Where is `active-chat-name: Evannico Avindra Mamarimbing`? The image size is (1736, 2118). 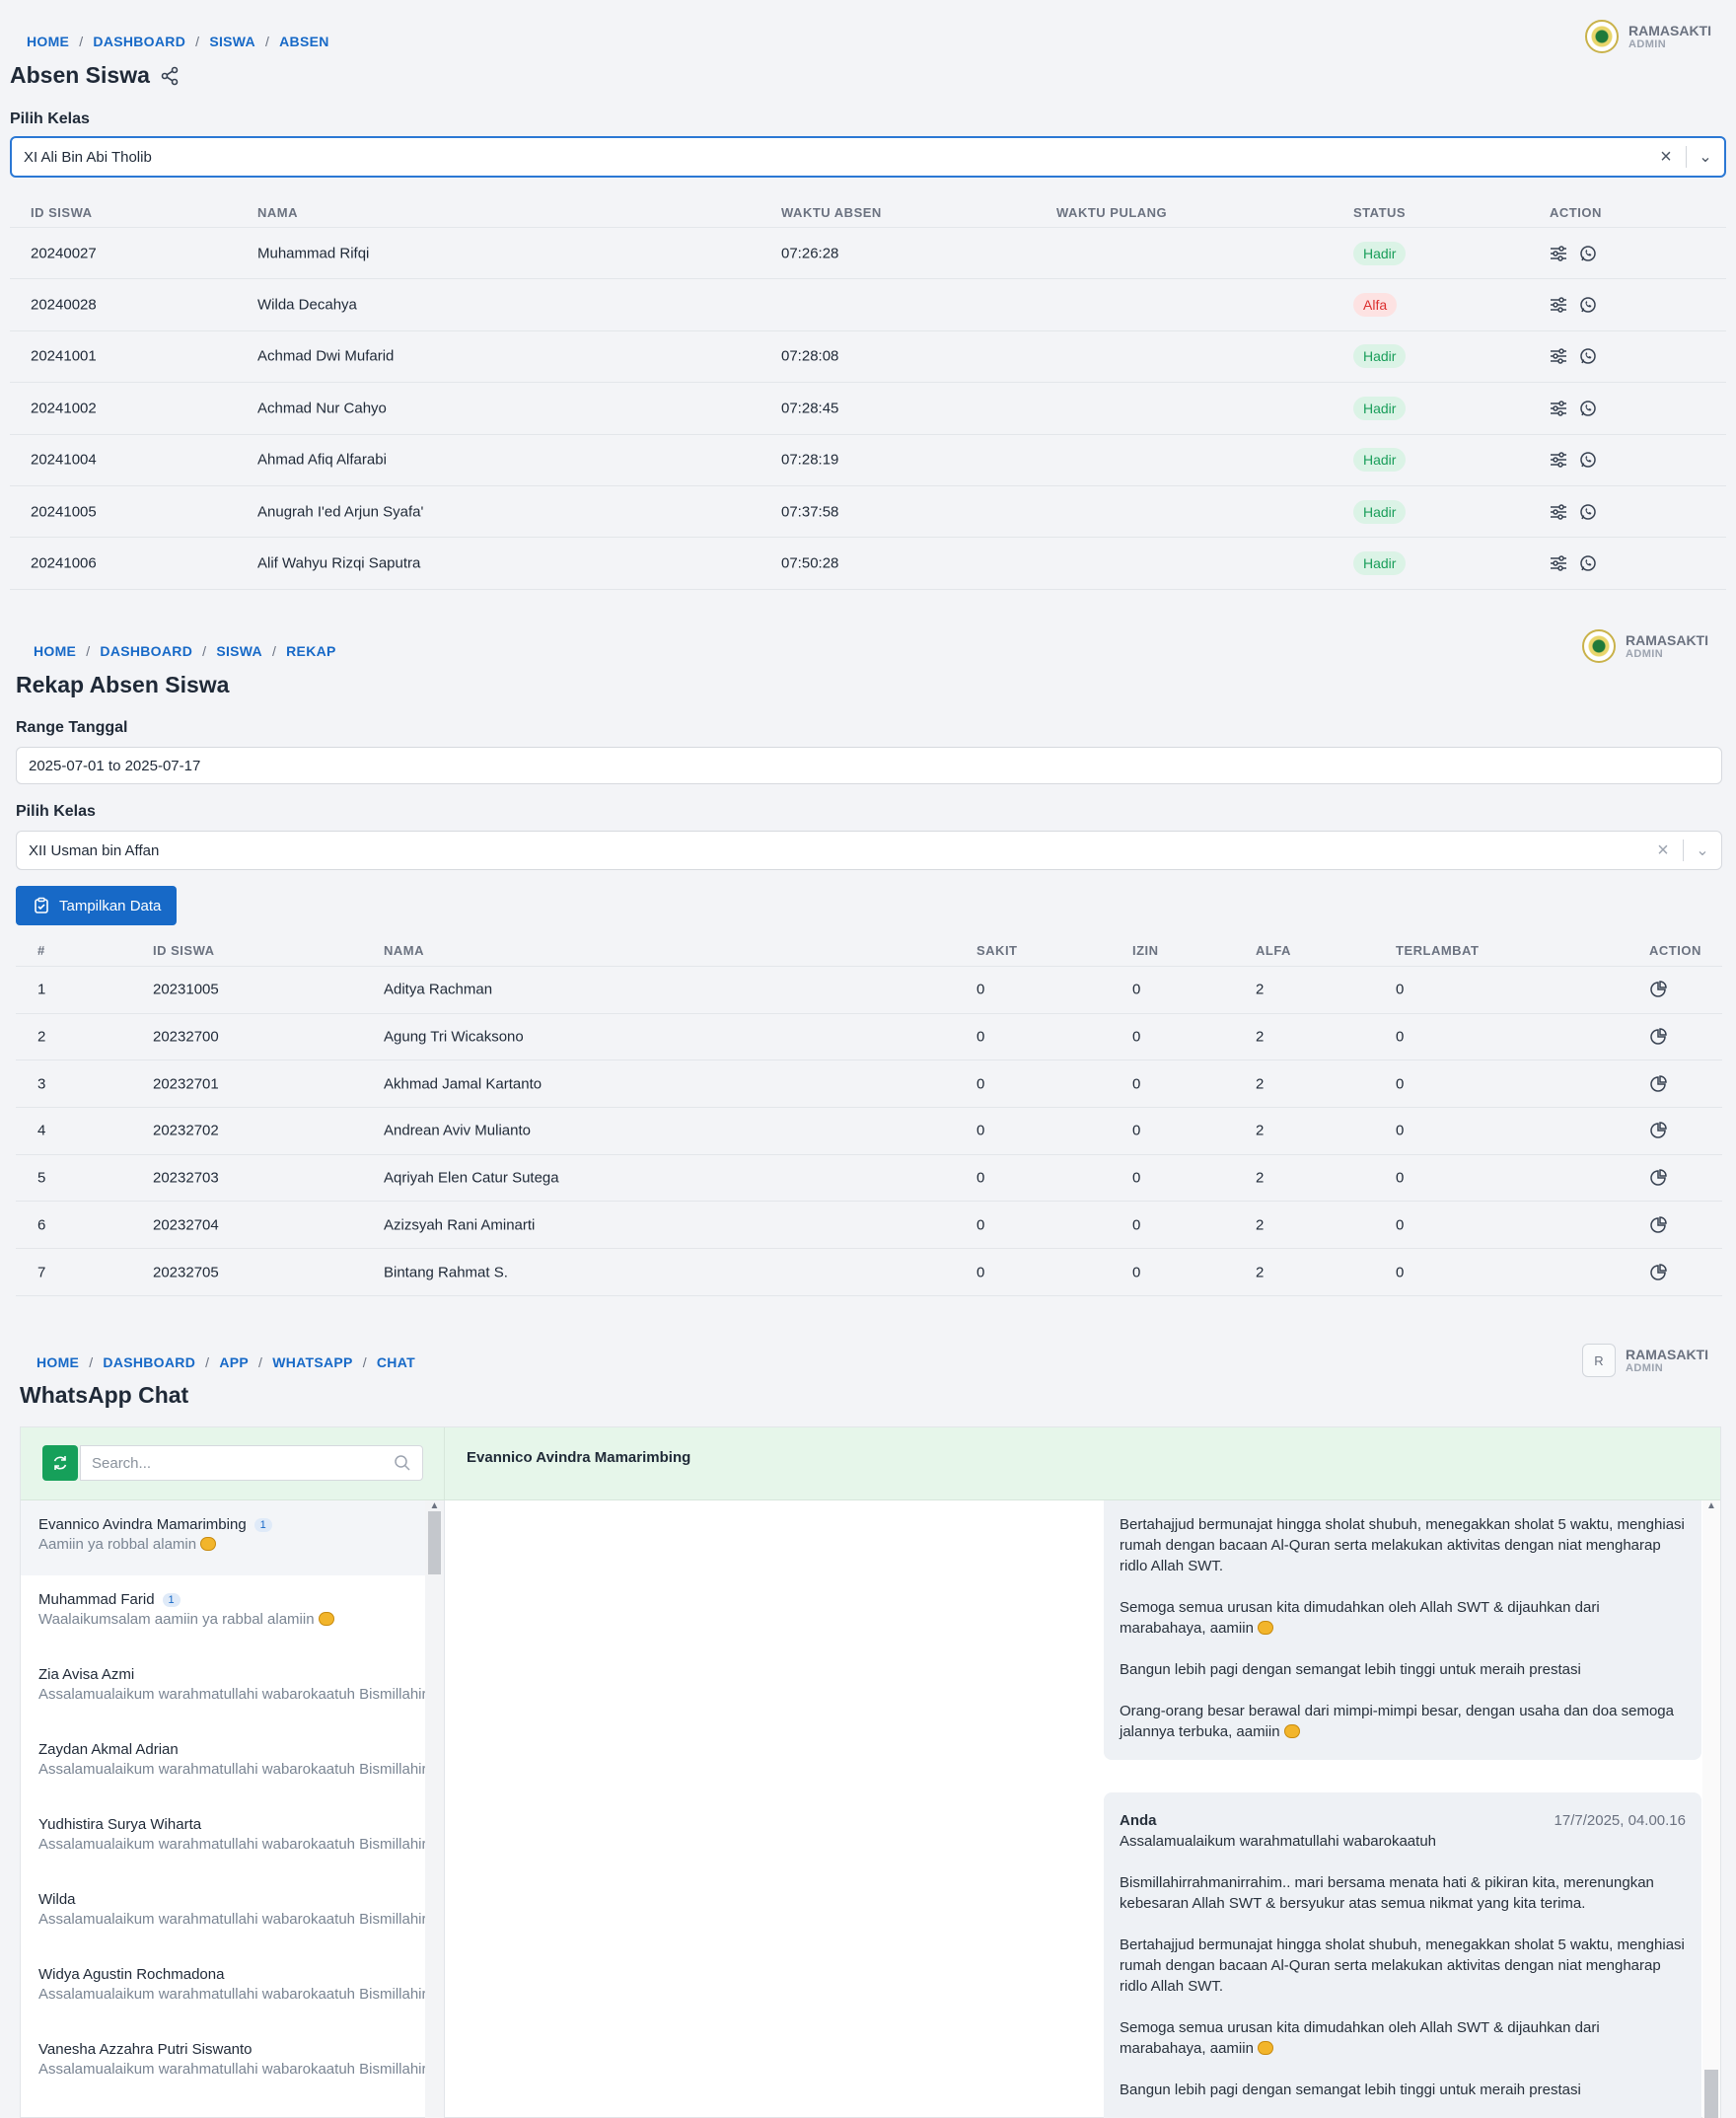
active-chat-name: Evannico Avindra Mamarimbing is located at coordinates (579, 1457).